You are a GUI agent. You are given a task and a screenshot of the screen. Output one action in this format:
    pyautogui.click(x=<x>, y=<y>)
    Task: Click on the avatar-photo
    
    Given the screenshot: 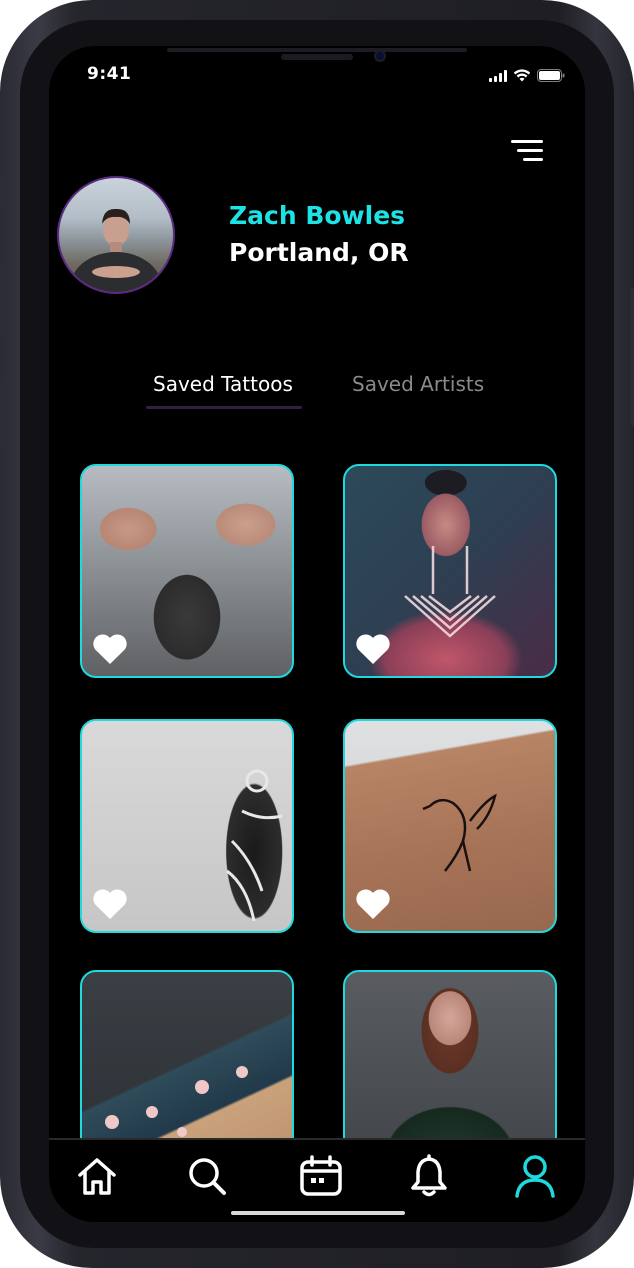 What is the action you would take?
    pyautogui.click(x=116, y=250)
    